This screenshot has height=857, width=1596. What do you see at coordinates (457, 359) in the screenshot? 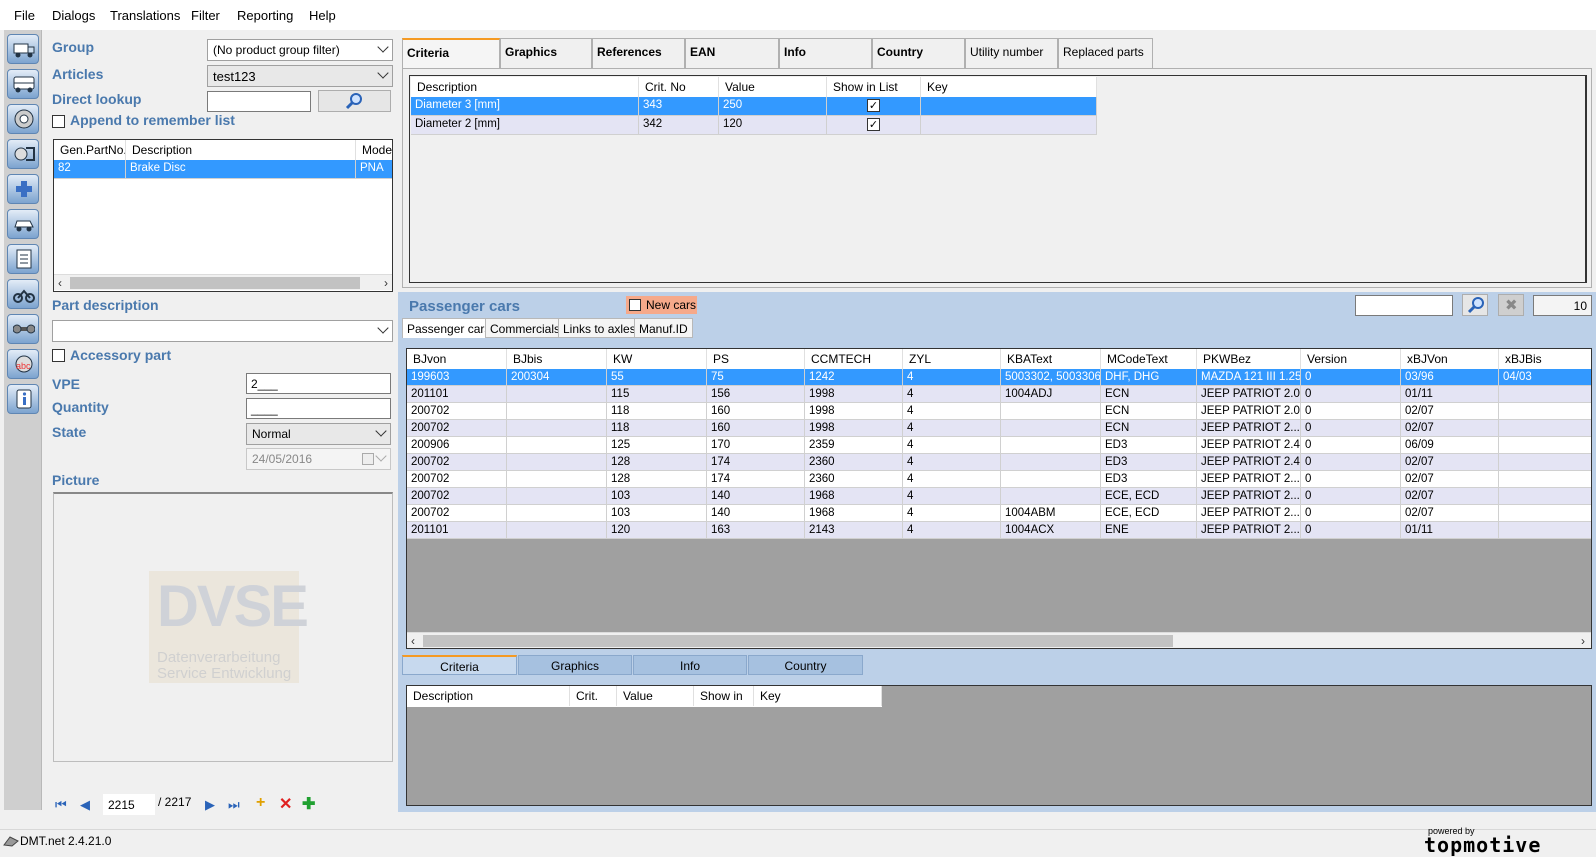
I see `cars-header-bjvon: BJvon` at bounding box center [457, 359].